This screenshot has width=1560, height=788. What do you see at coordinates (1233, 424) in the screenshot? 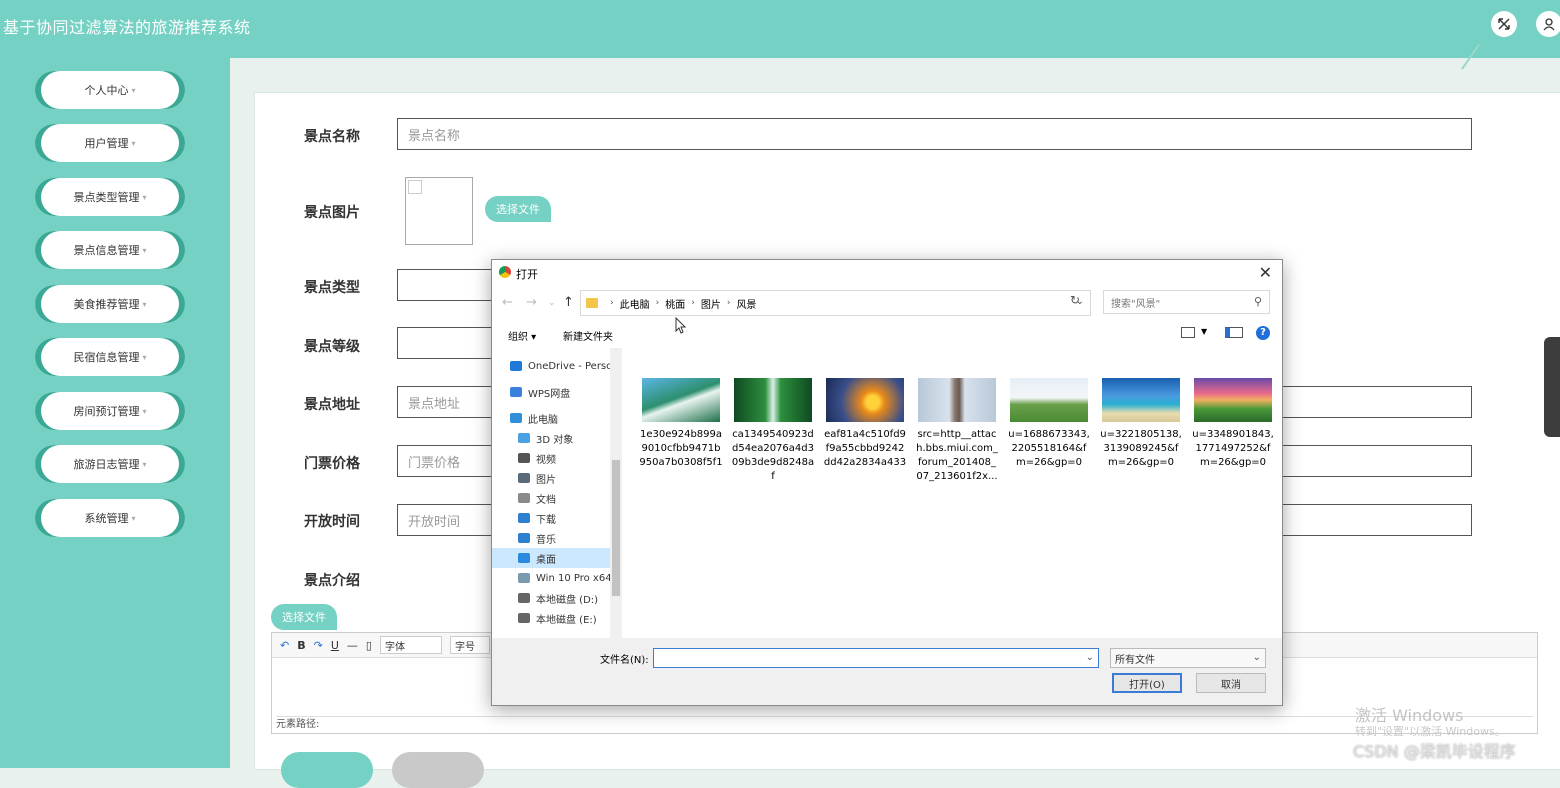
I see `file-item: u=3348901843,1771497252&fm=26&gp=0` at bounding box center [1233, 424].